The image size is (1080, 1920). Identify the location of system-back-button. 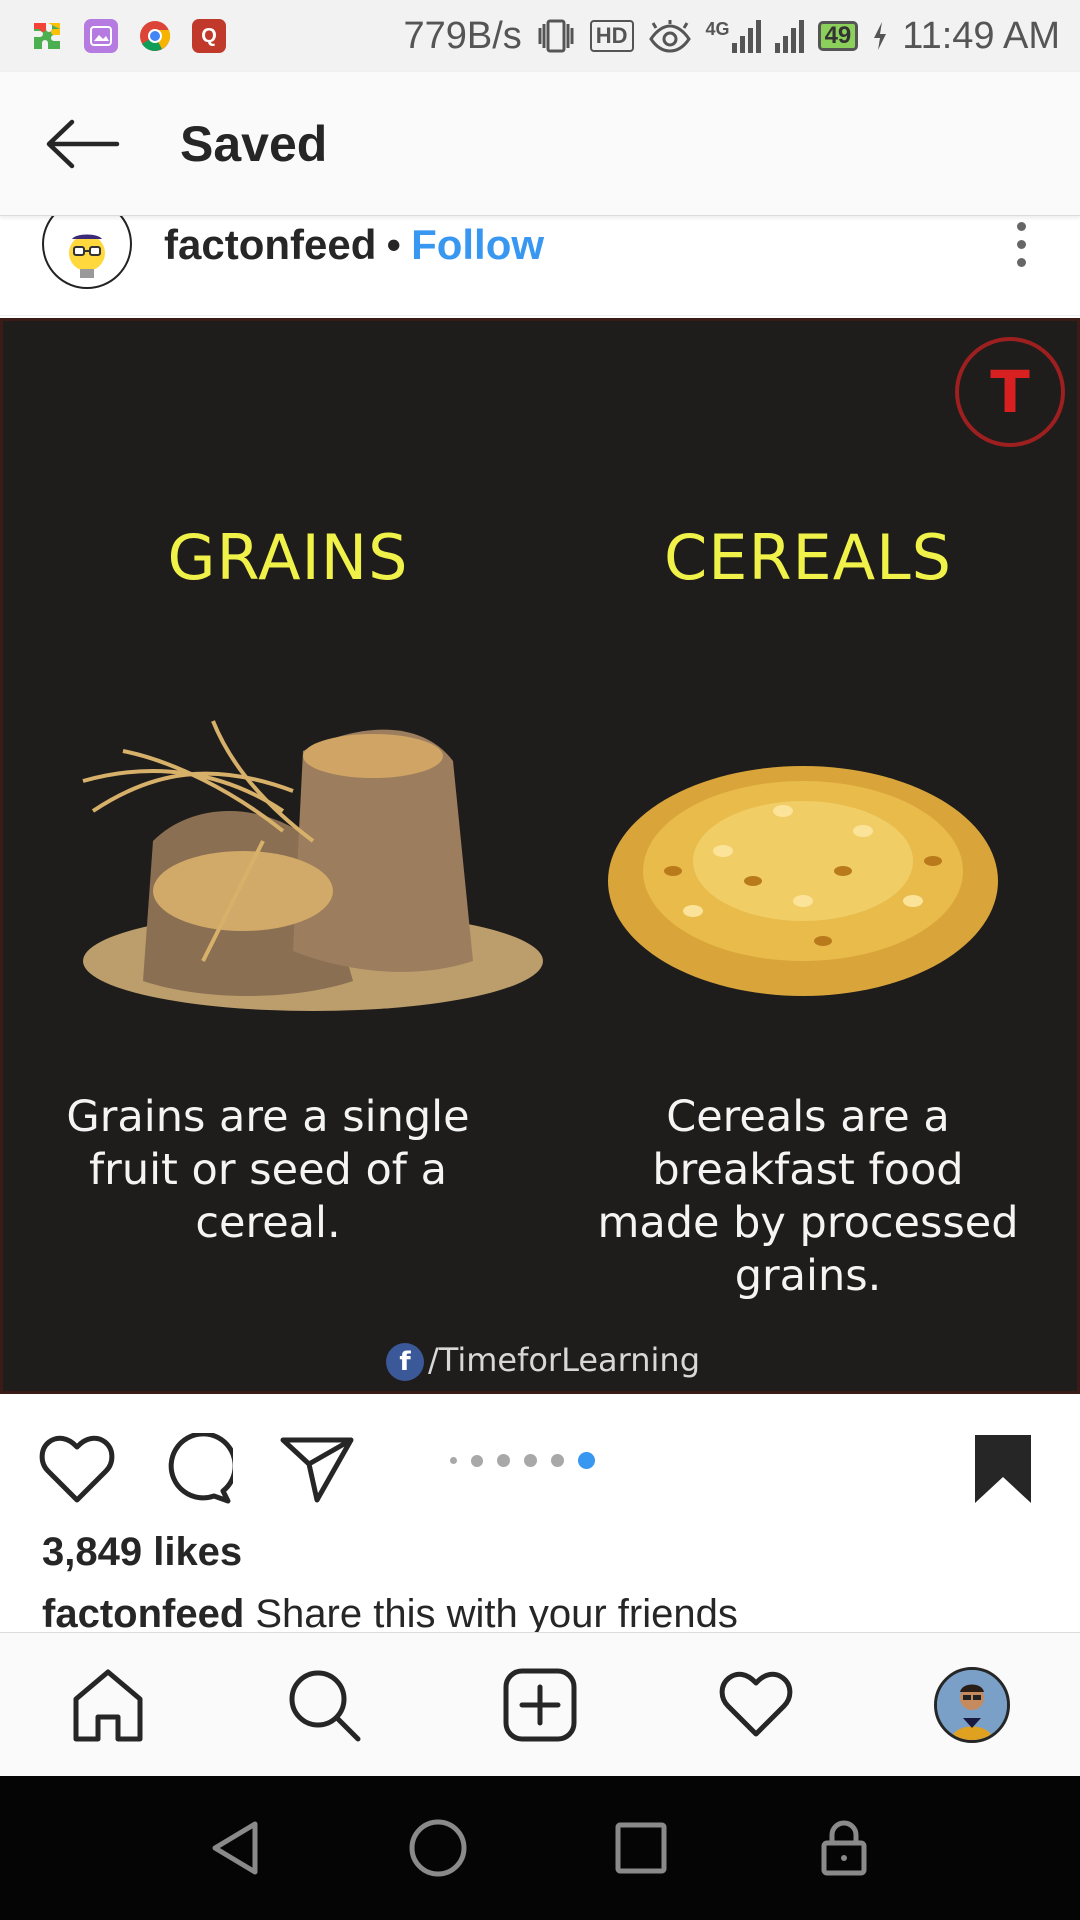
(235, 1848).